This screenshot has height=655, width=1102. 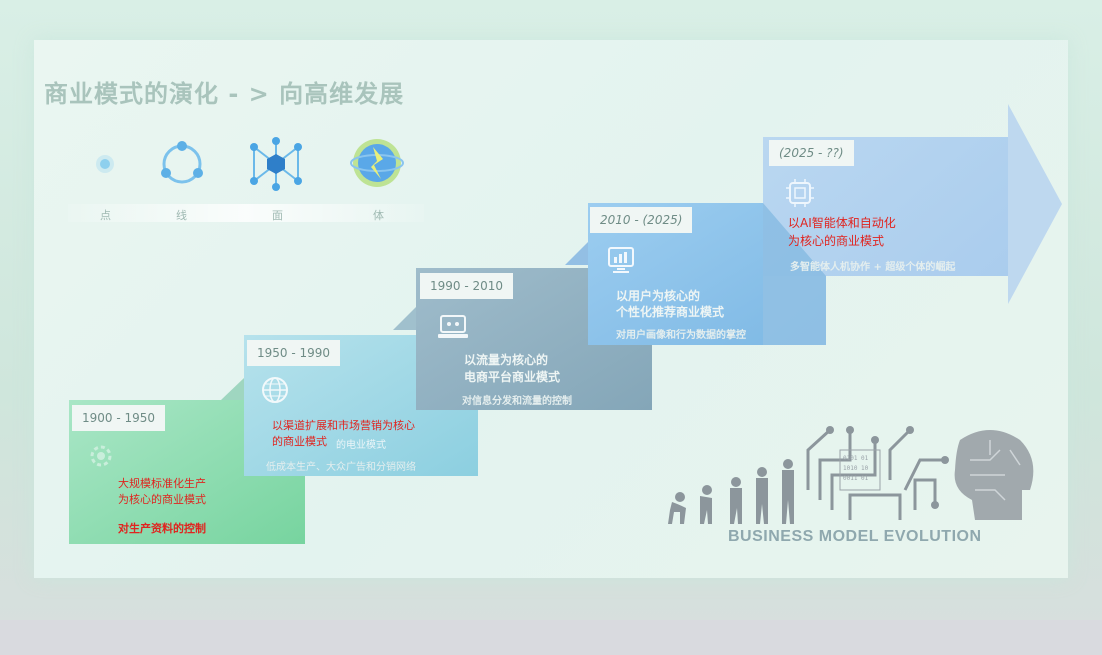 What do you see at coordinates (341, 467) in the screenshot?
I see `step-2-subtitle: 低成本生产、大众广告和分销网络` at bounding box center [341, 467].